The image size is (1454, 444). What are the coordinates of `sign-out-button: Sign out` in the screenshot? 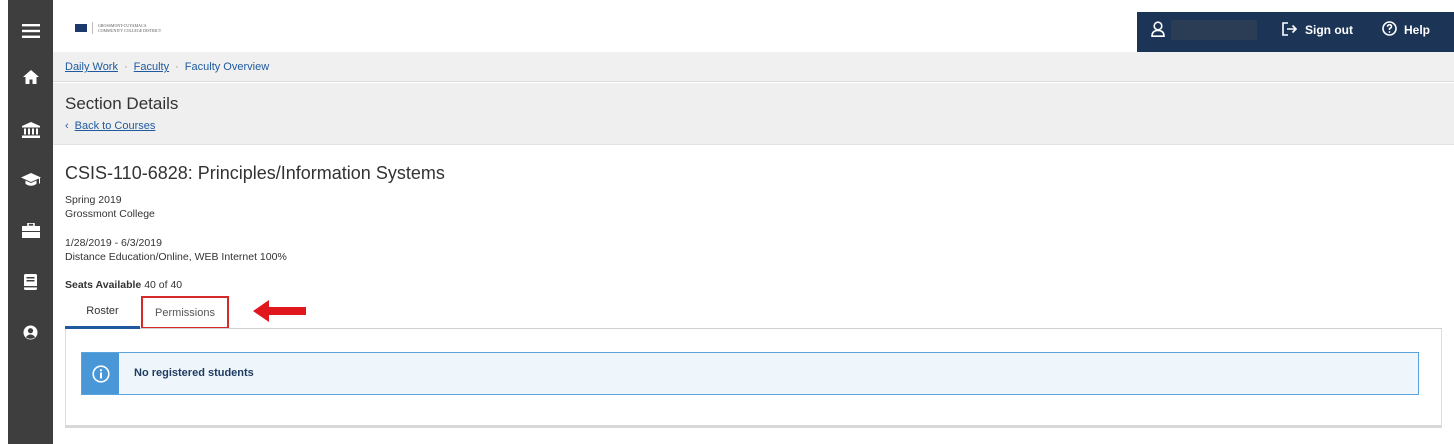 It's located at (1317, 30).